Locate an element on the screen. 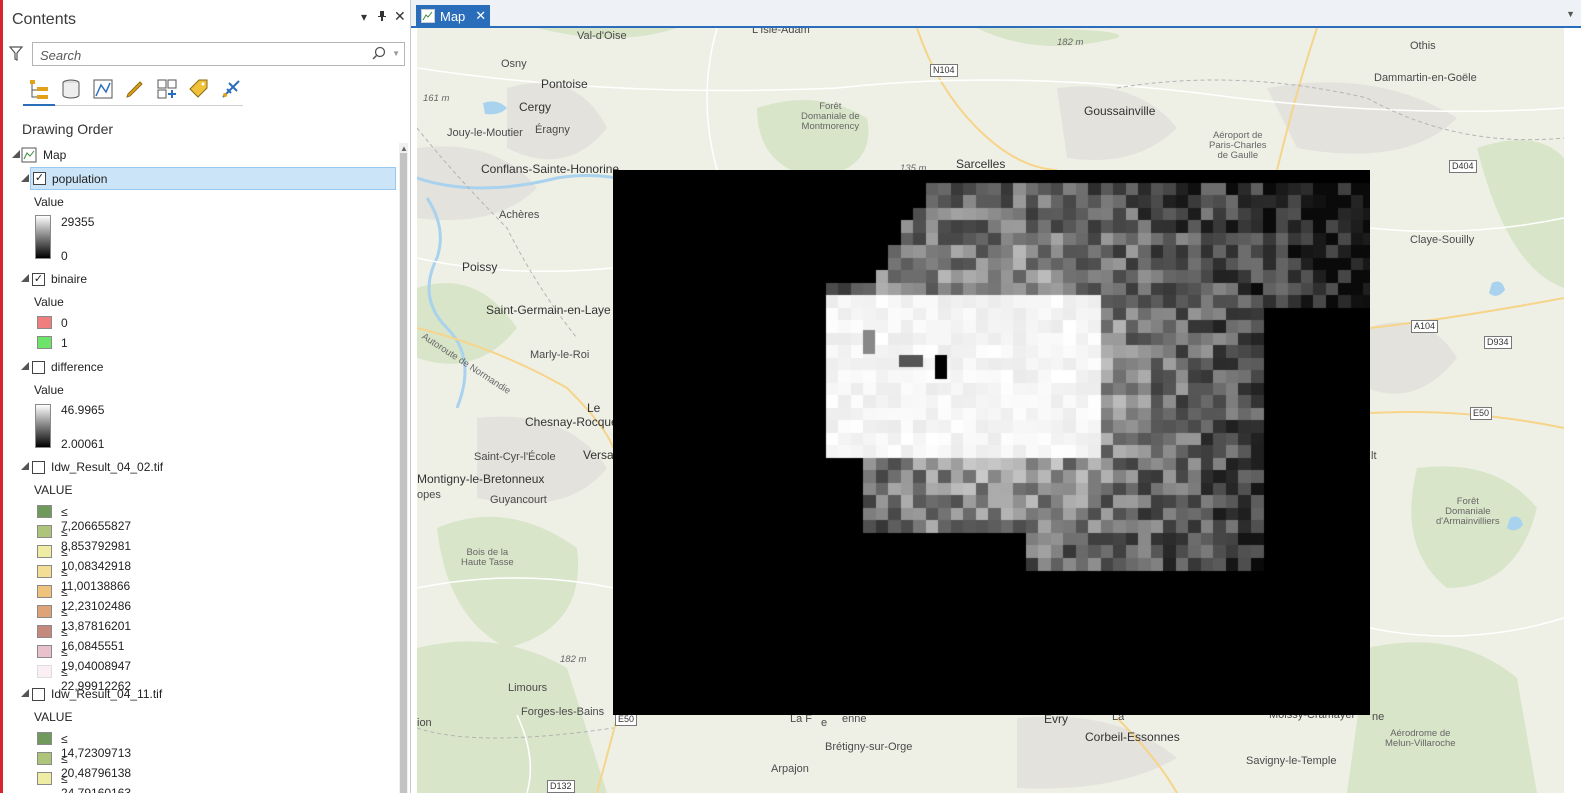 The width and height of the screenshot is (1581, 793). contents-scrollbar-thumb is located at coordinates (403, 473).